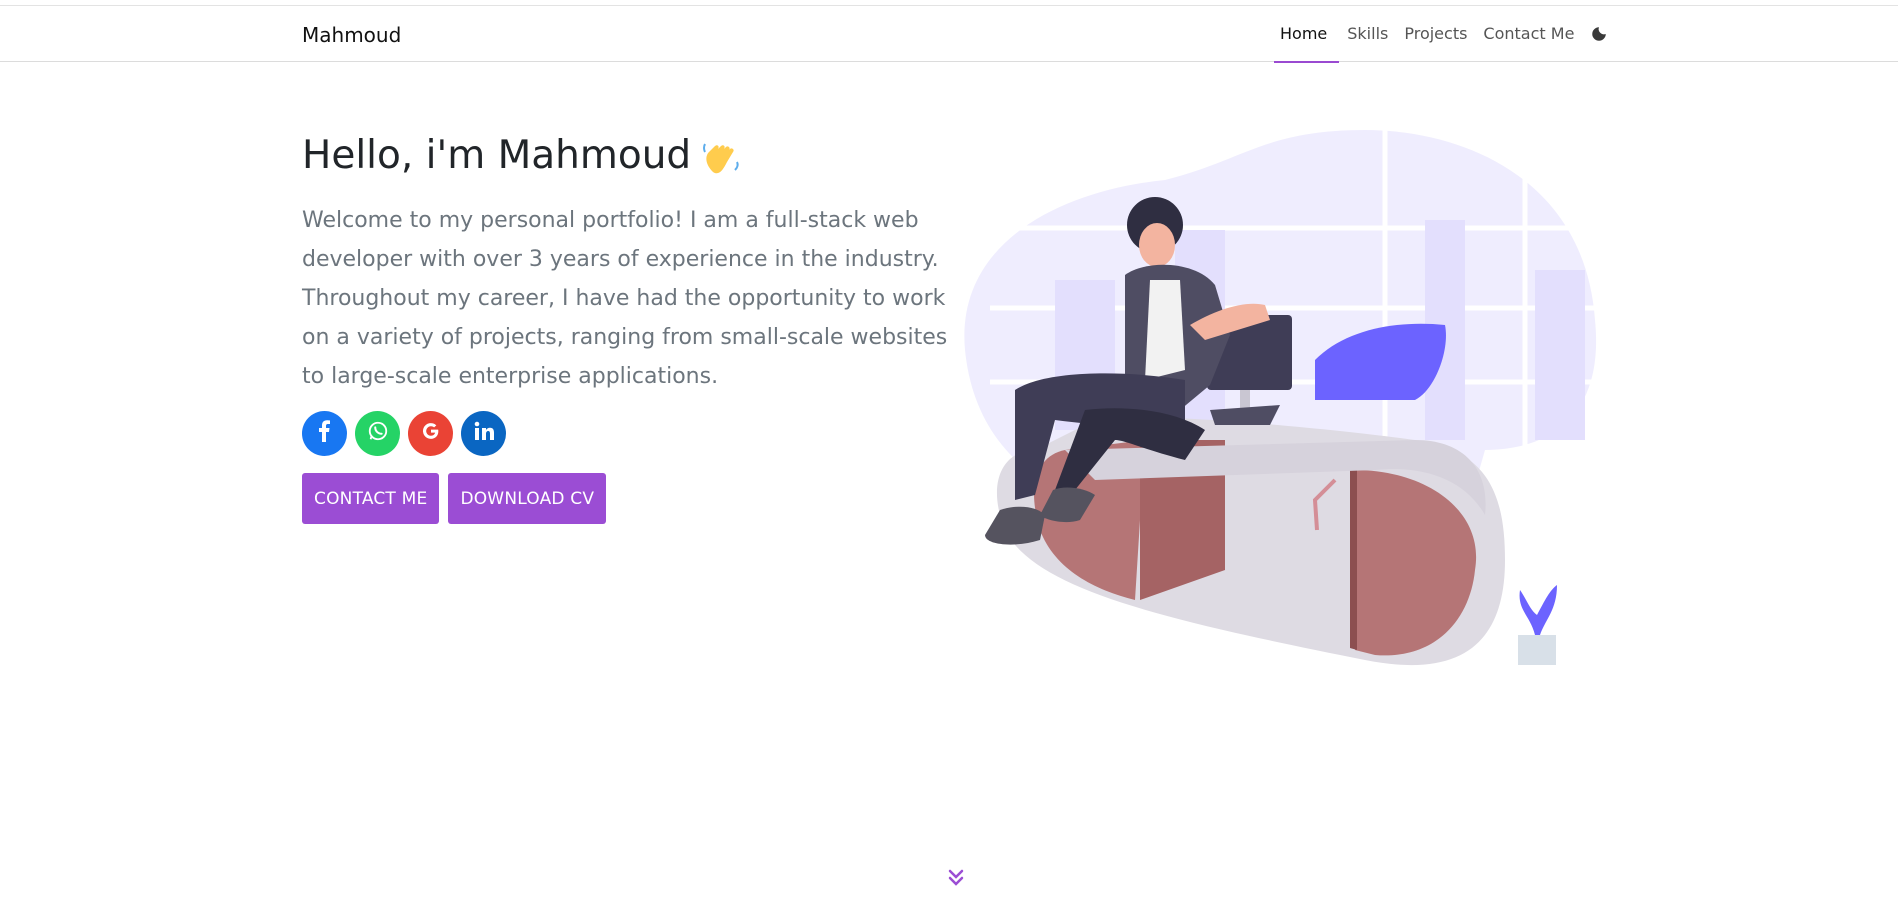 The width and height of the screenshot is (1898, 920). Describe the element at coordinates (1435, 34) in the screenshot. I see `nav-link-projects: Projects` at that location.